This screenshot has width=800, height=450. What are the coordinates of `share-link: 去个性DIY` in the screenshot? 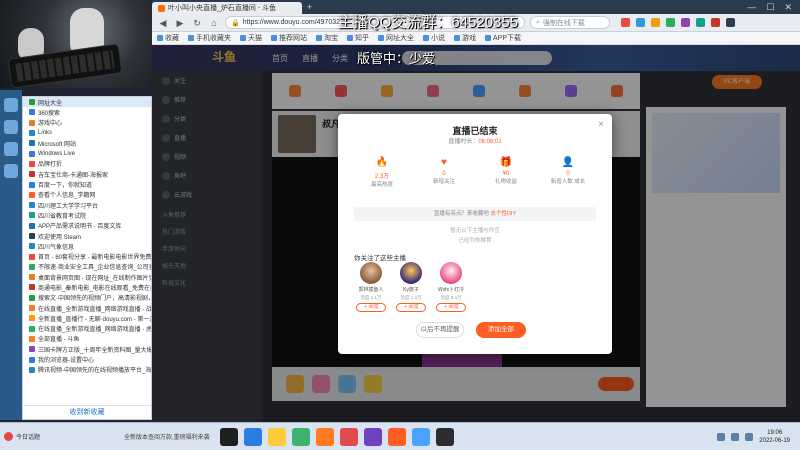 It's located at (503, 214).